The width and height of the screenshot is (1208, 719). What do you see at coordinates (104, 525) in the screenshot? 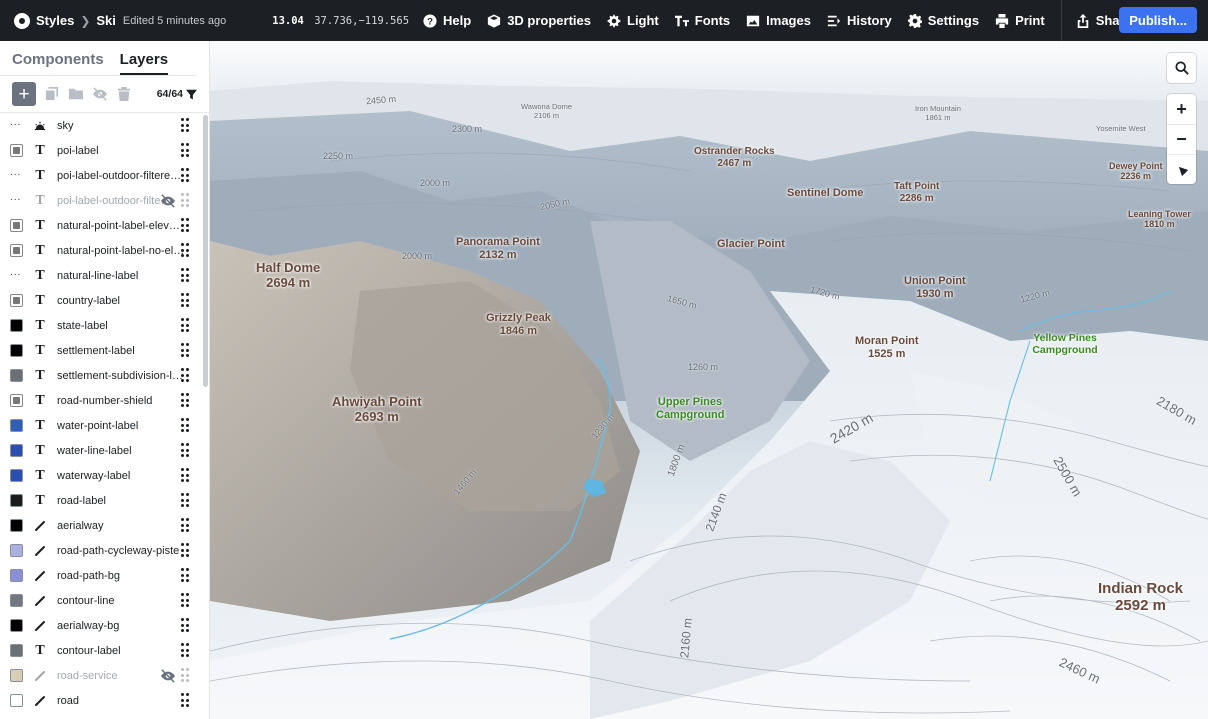
I see `layer-row: aerialway` at bounding box center [104, 525].